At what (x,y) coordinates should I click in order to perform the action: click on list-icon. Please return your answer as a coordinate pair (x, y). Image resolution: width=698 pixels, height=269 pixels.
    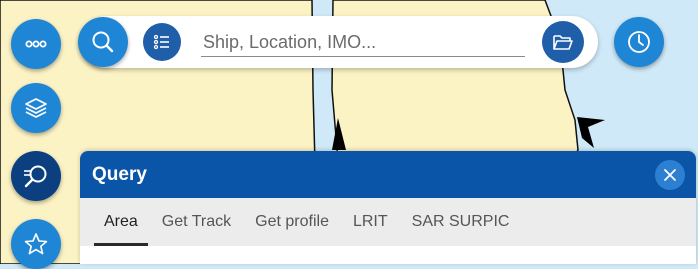
    Looking at the image, I should click on (161, 42).